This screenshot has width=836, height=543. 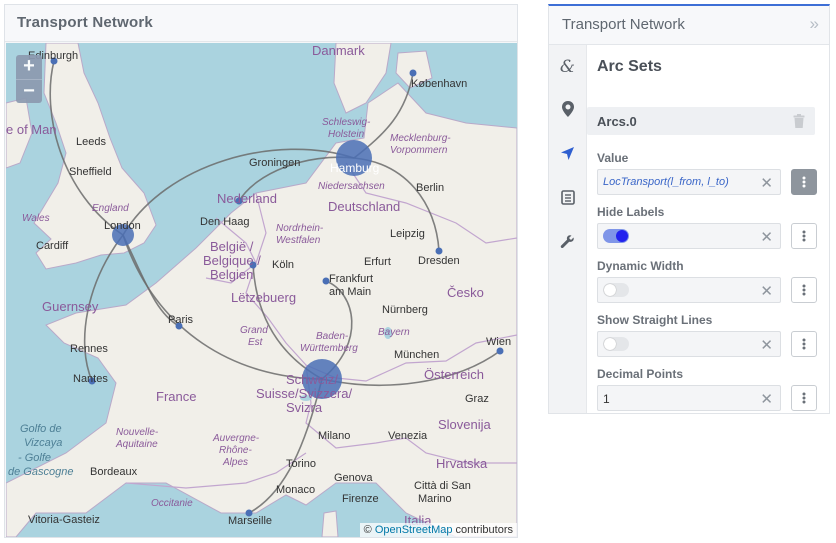 I want to click on tab-points, so click(x=567, y=109).